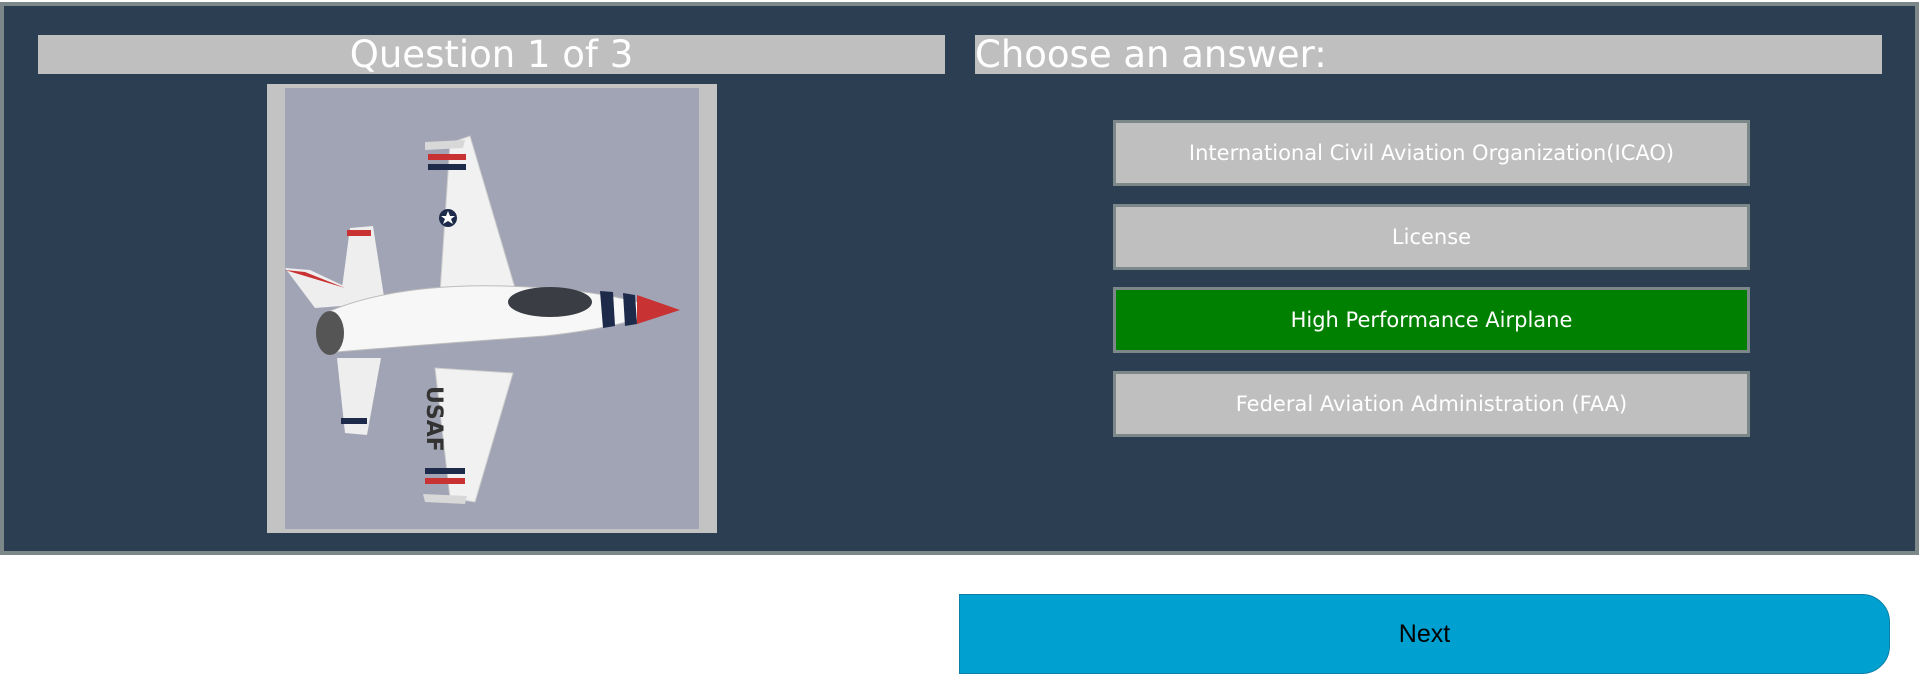 This screenshot has height=692, width=1919. What do you see at coordinates (1431, 404) in the screenshot?
I see `answer-option-faa: Federal Aviation Administration (FAA)` at bounding box center [1431, 404].